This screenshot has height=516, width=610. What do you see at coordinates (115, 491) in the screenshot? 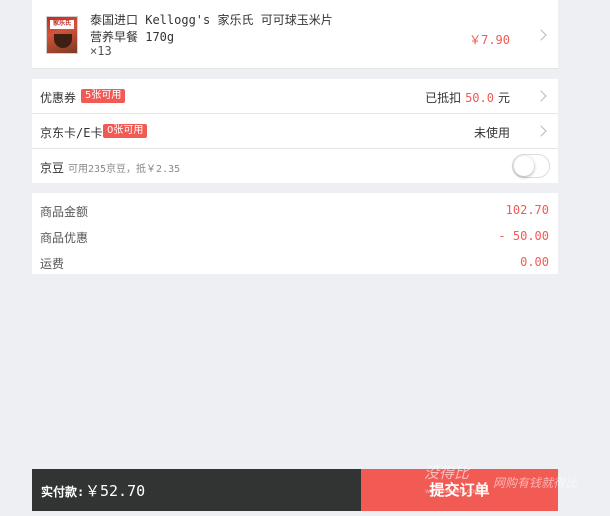
I see `payment-amount: ￥52.70` at bounding box center [115, 491].